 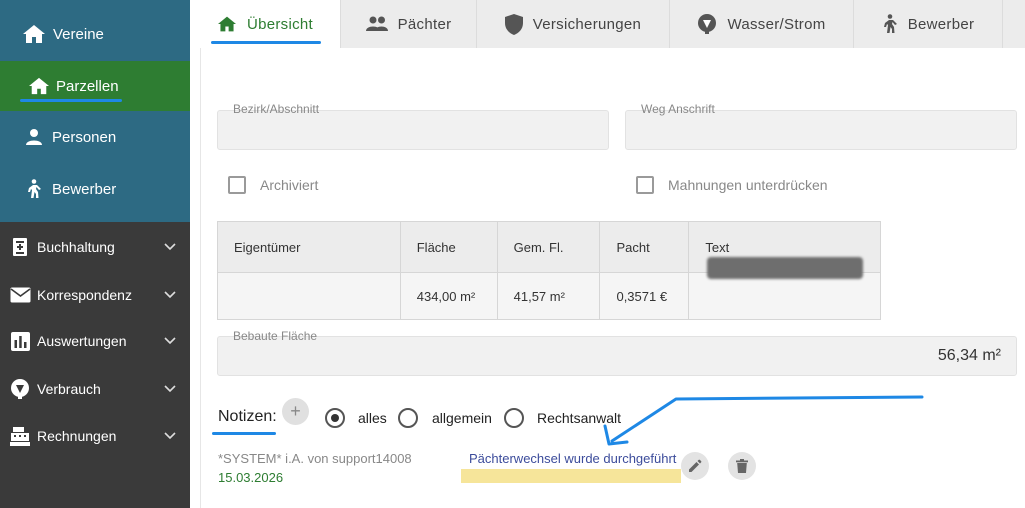 I want to click on filter-label-rechtsanwalt: Rechtsanwalt, so click(x=579, y=418).